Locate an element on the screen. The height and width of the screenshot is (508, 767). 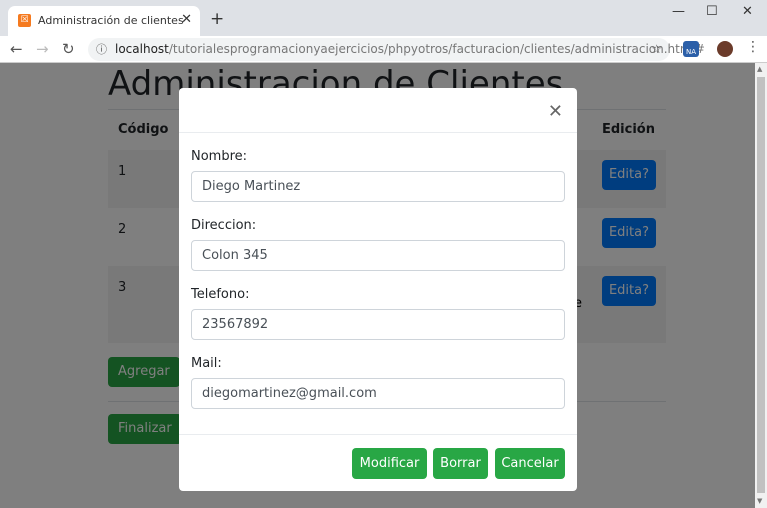
address-label: Direccion: is located at coordinates (224, 225).